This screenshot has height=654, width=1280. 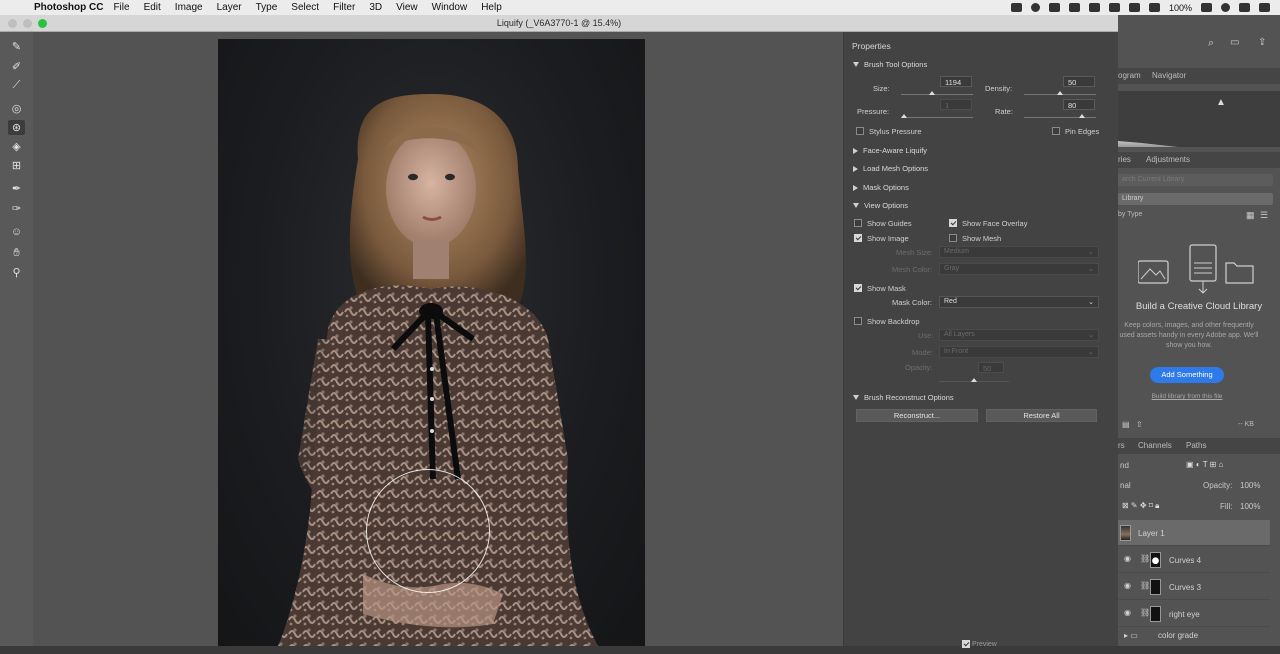 What do you see at coordinates (979, 644) in the screenshot?
I see `preview-toggle: Preview` at bounding box center [979, 644].